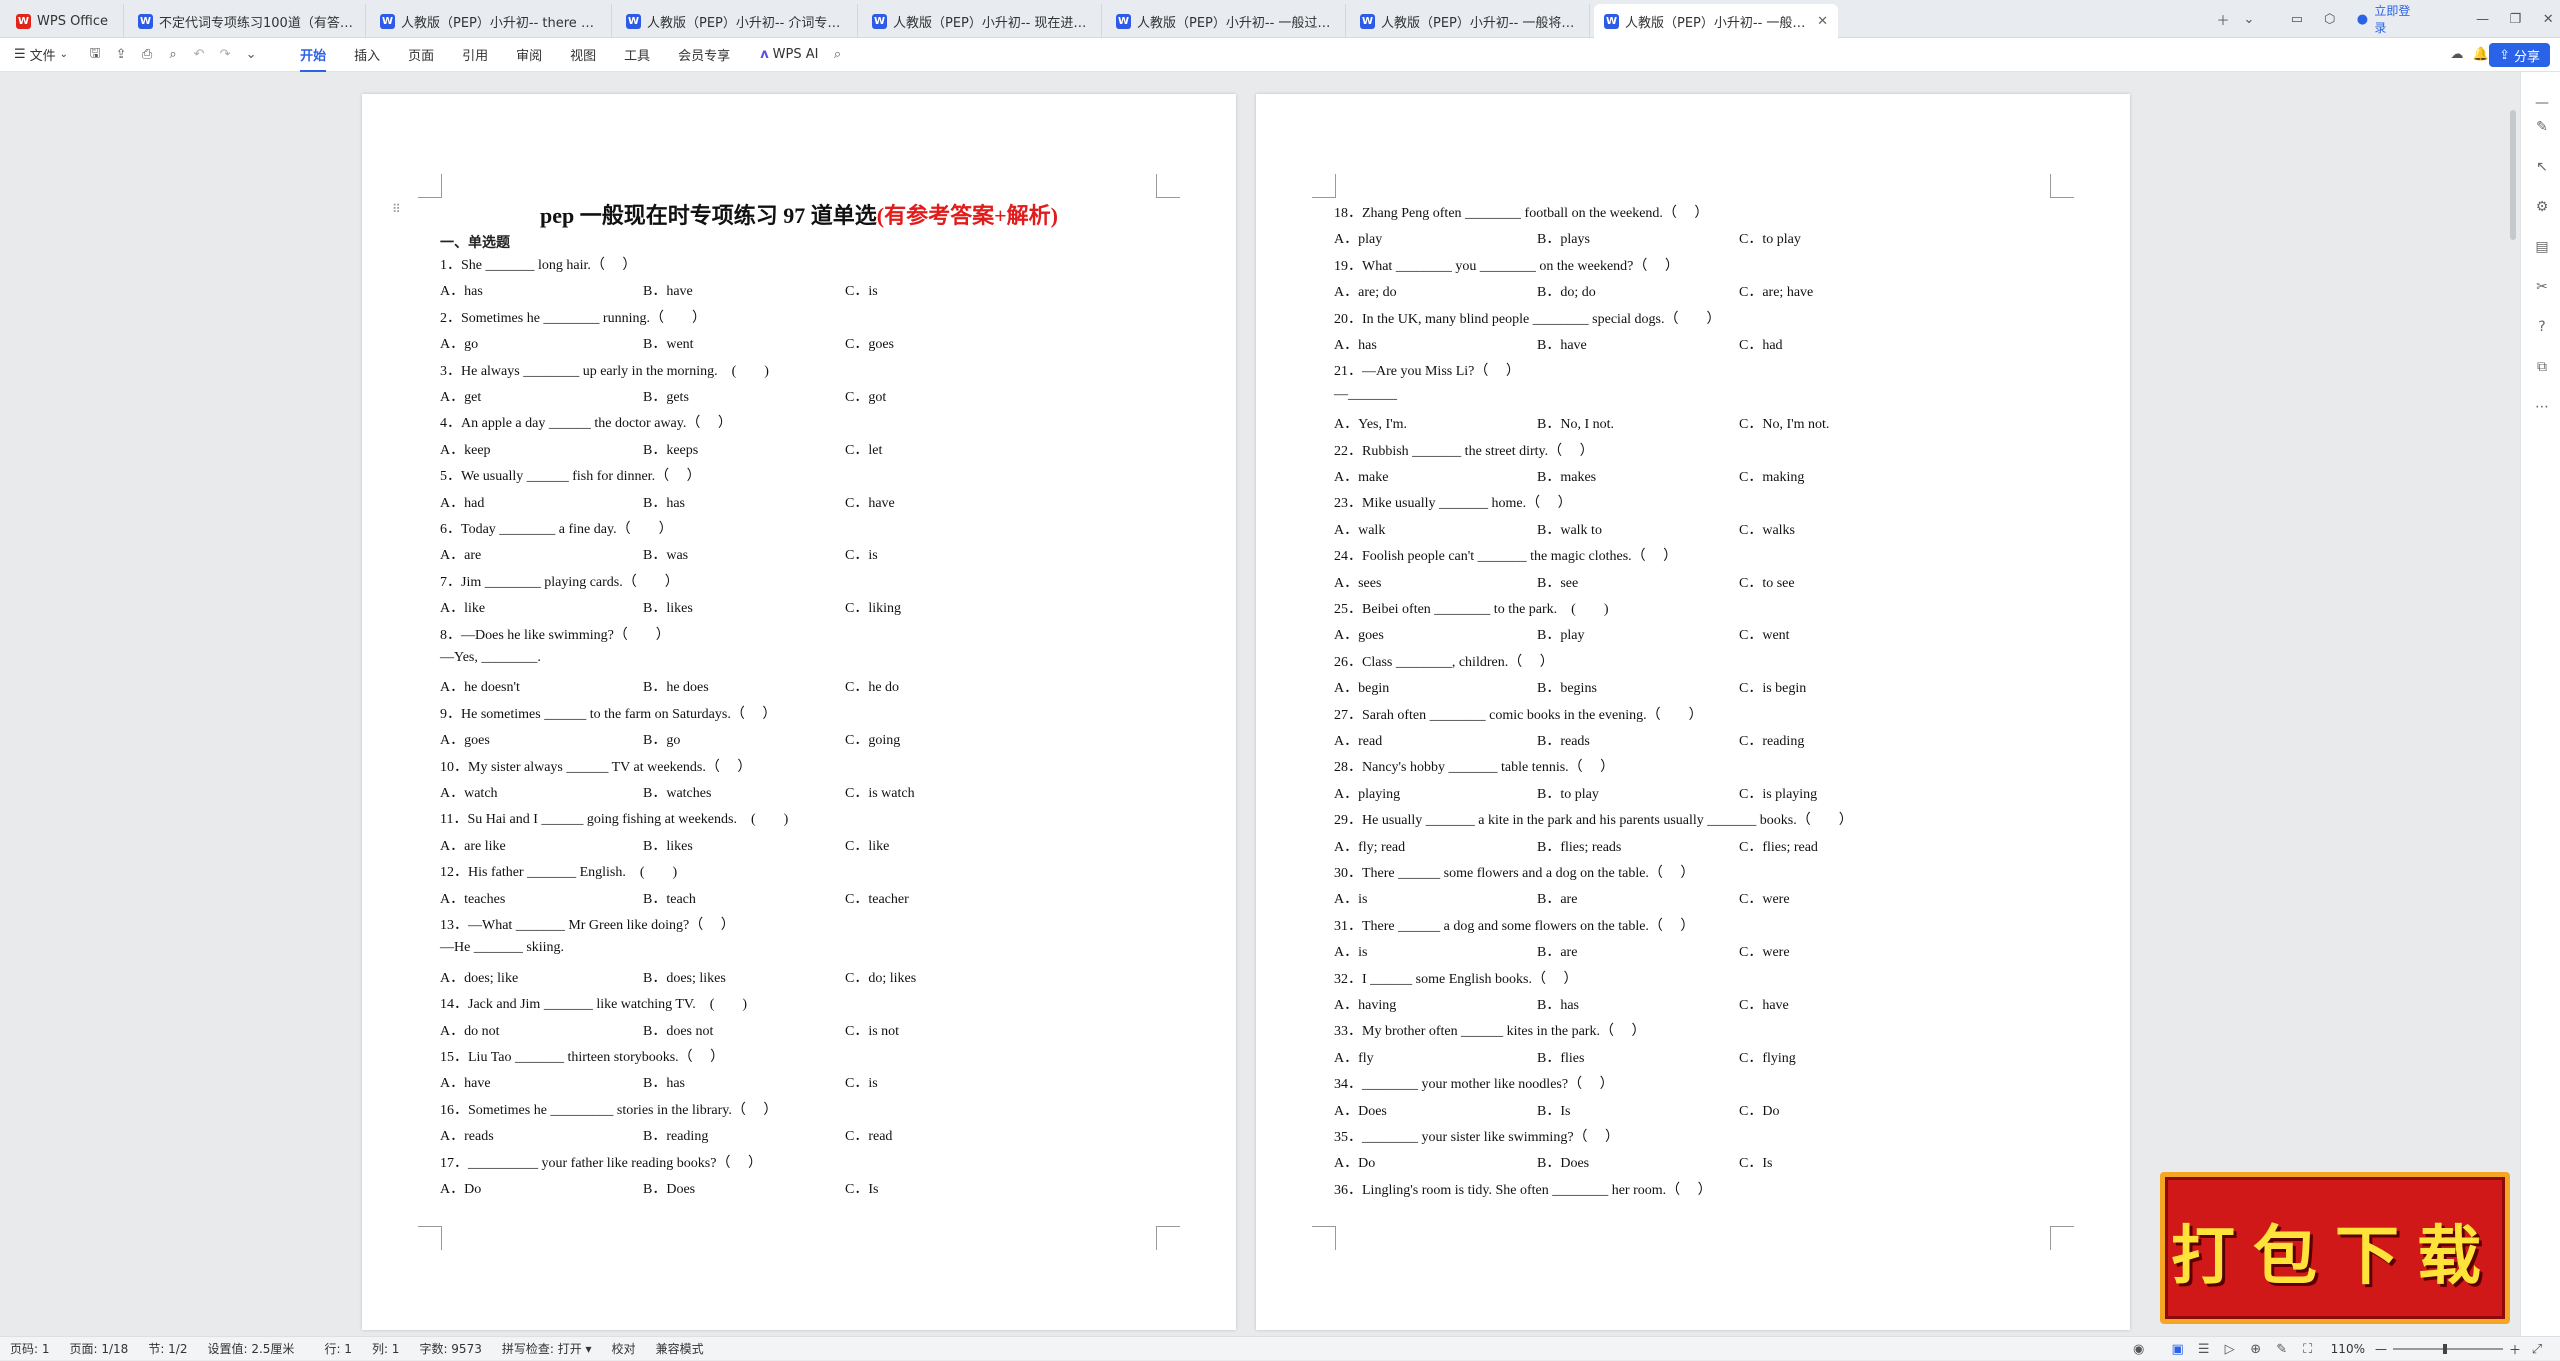 The width and height of the screenshot is (2560, 1361). I want to click on answer-option: C．were, so click(1764, 900).